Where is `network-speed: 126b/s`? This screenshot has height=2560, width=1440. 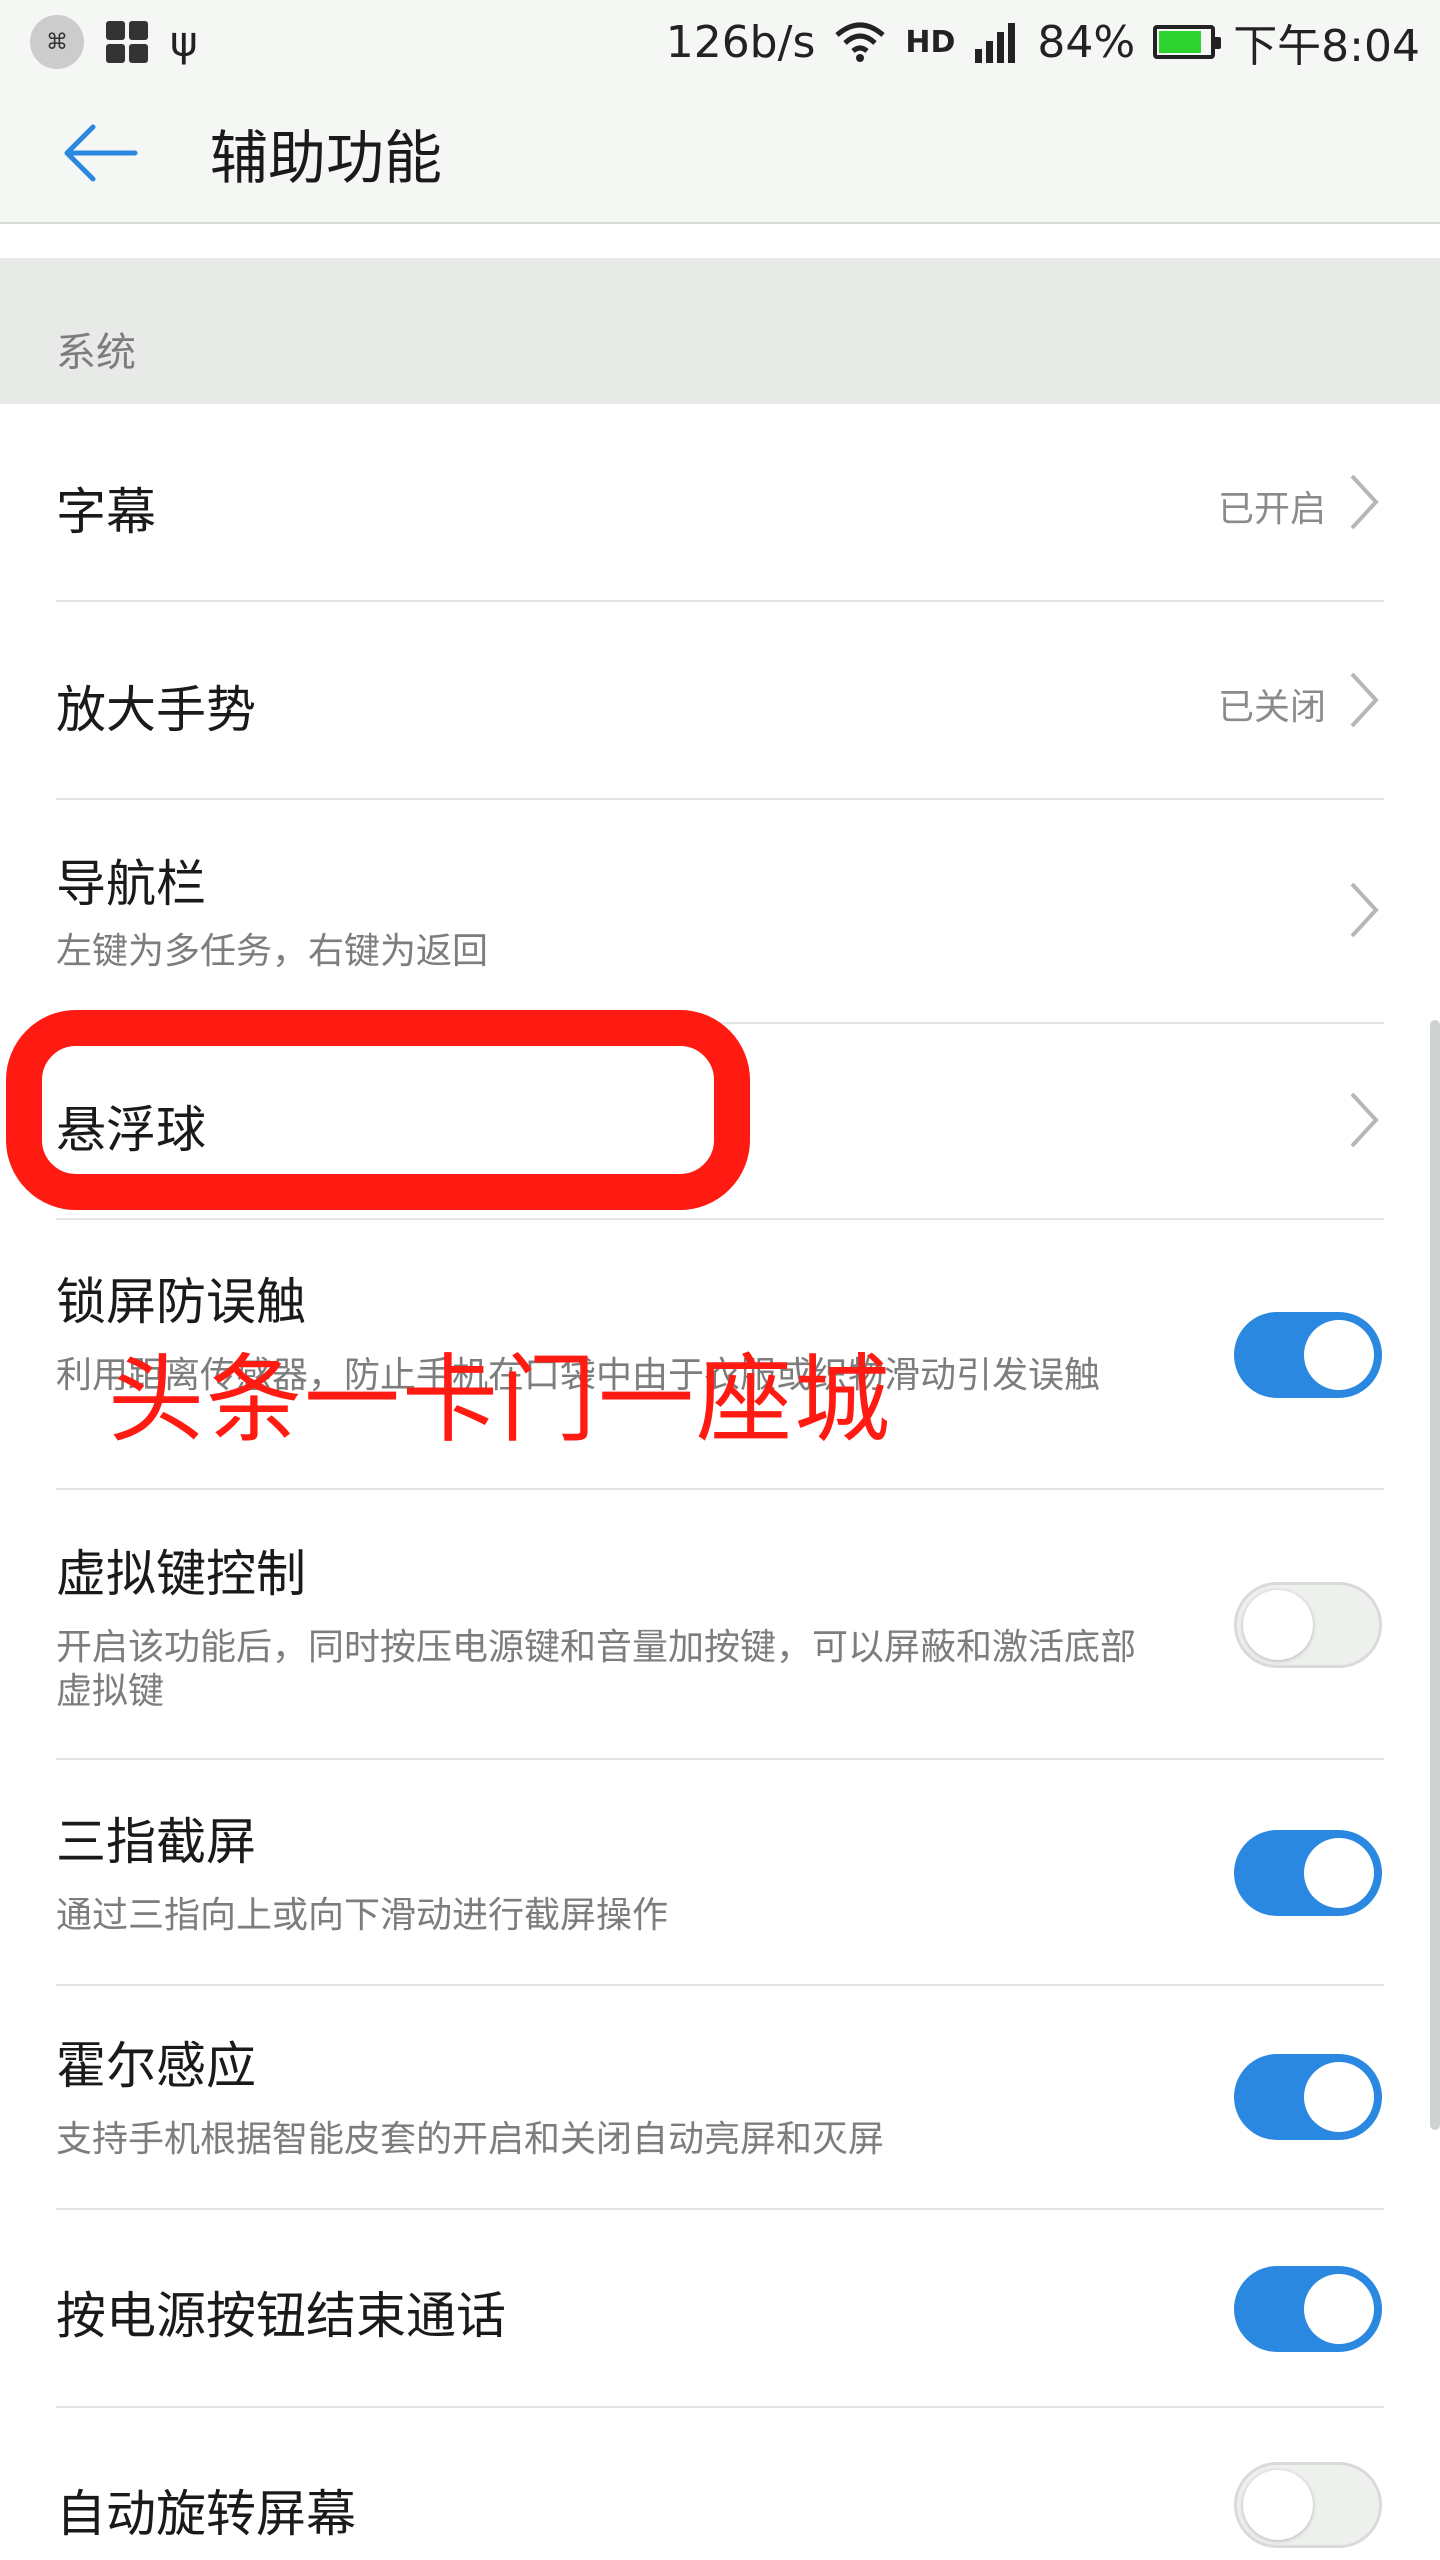
network-speed: 126b/s is located at coordinates (740, 42).